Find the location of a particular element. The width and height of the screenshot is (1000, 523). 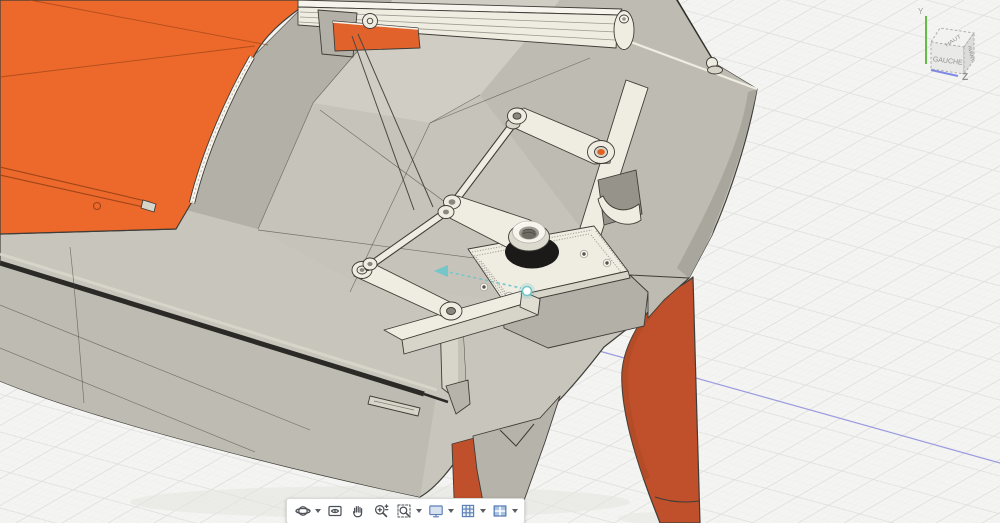

pan-button is located at coordinates (357, 511).